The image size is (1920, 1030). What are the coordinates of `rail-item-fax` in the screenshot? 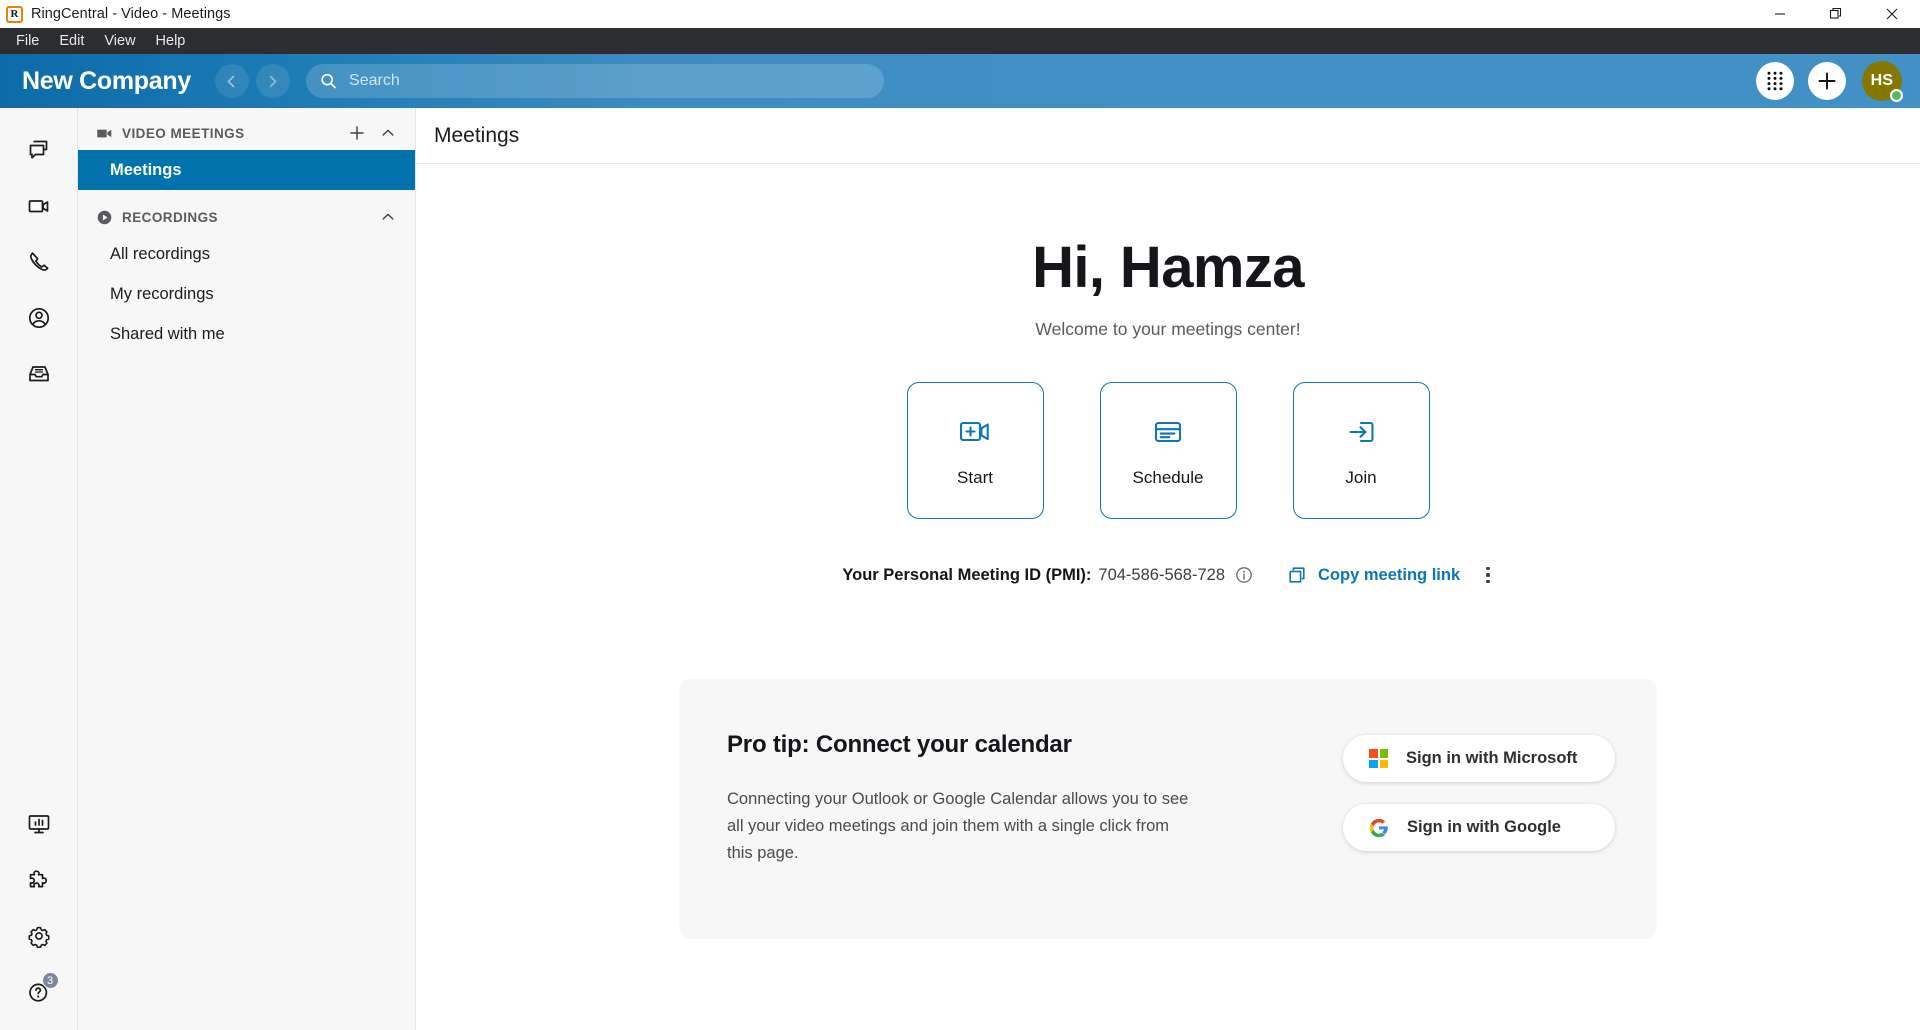 It's located at (39, 374).